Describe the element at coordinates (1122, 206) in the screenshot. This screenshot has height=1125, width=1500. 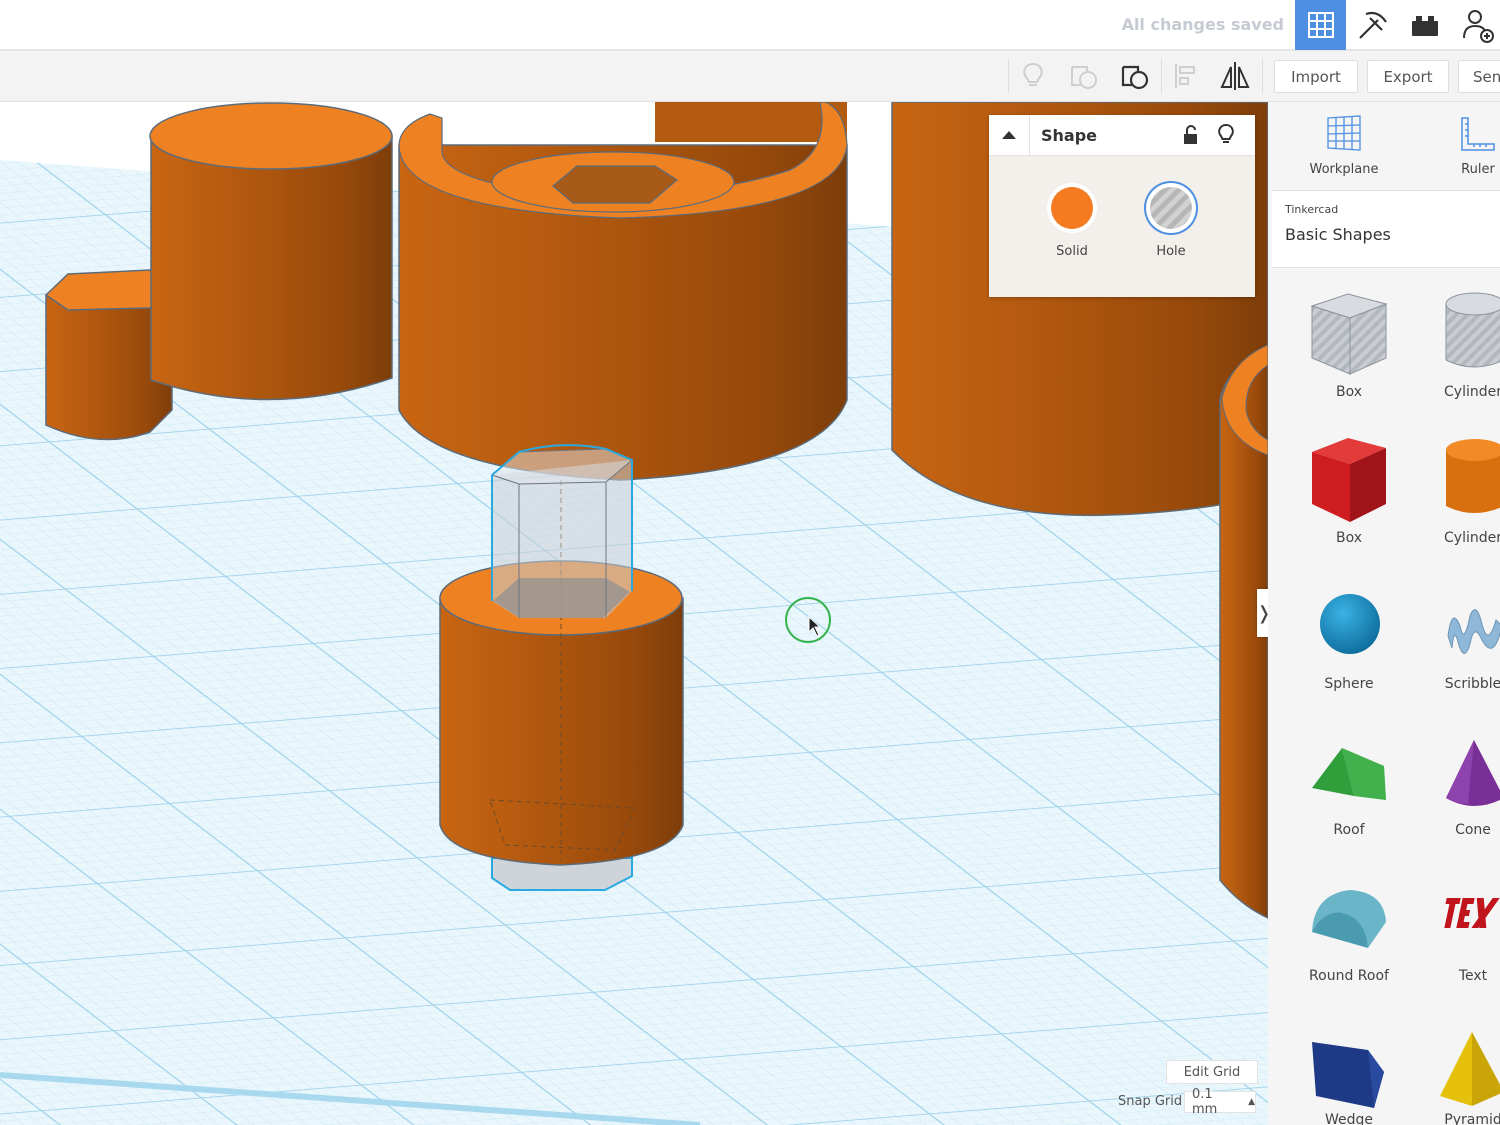
I see `shape-inspector: Shape Solid Hole` at that location.